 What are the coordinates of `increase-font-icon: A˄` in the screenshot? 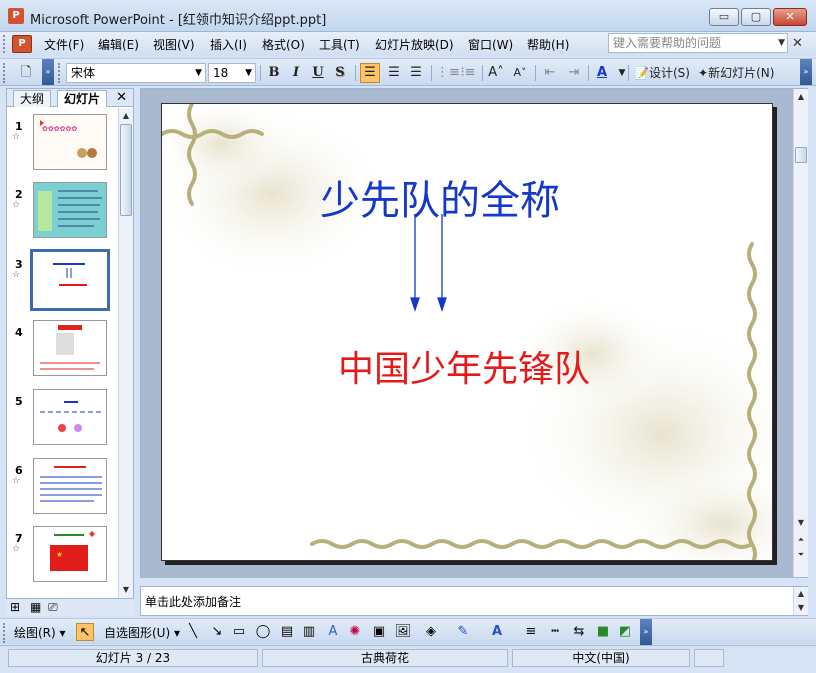 It's located at (496, 73).